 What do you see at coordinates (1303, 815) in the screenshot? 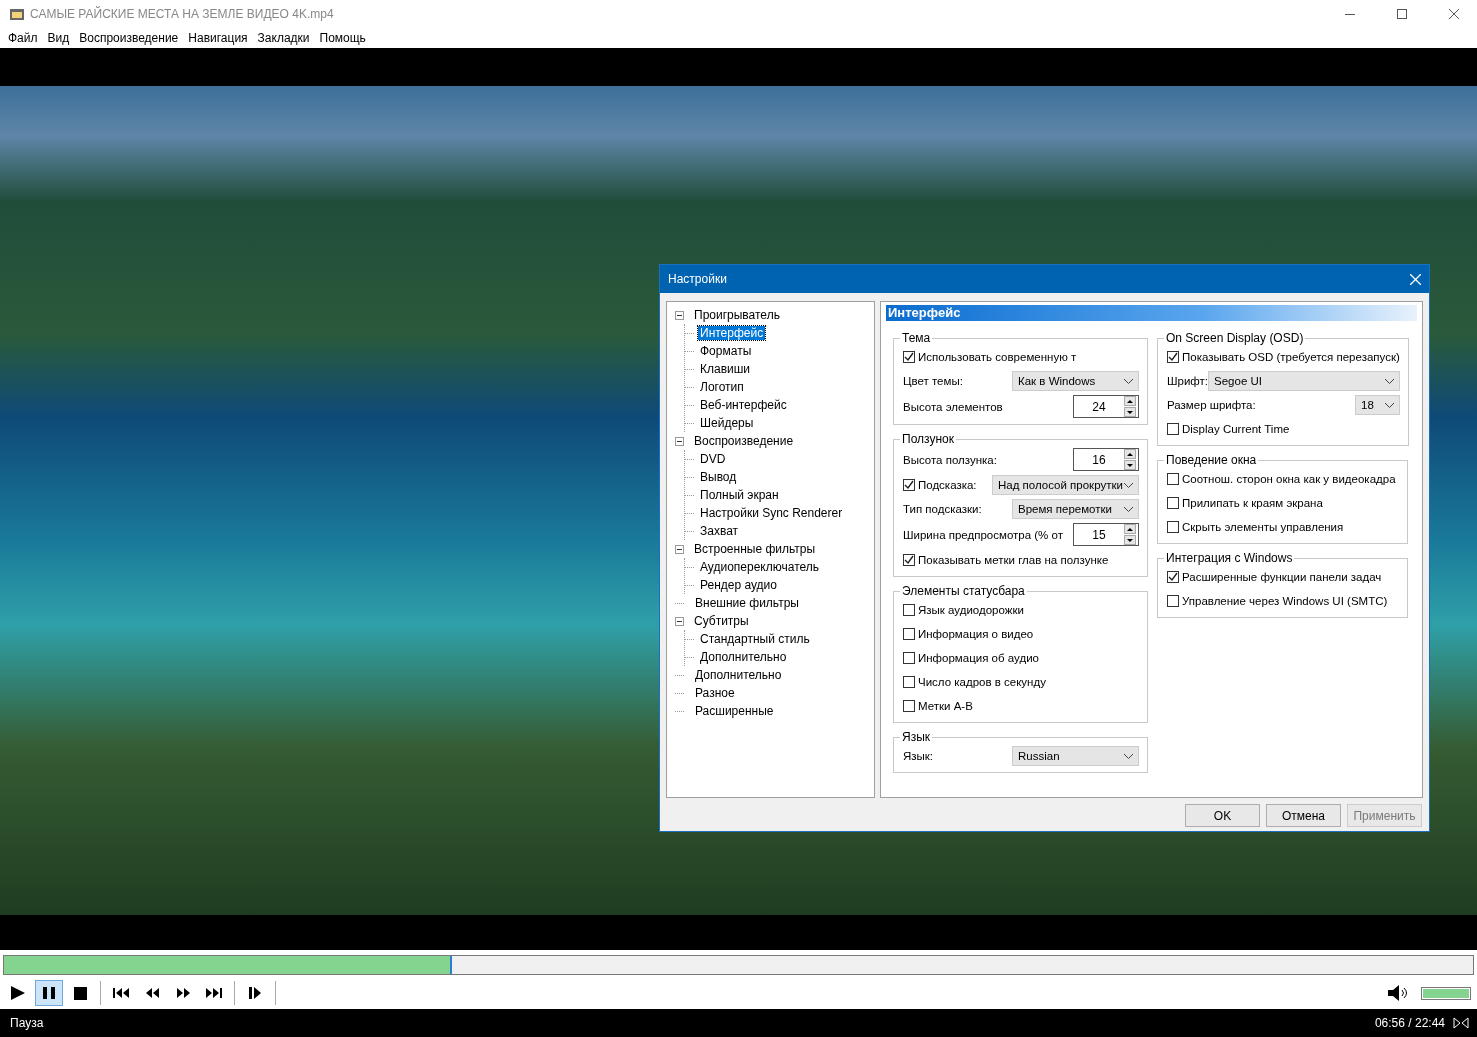
I see `dialog-button: Отмена` at bounding box center [1303, 815].